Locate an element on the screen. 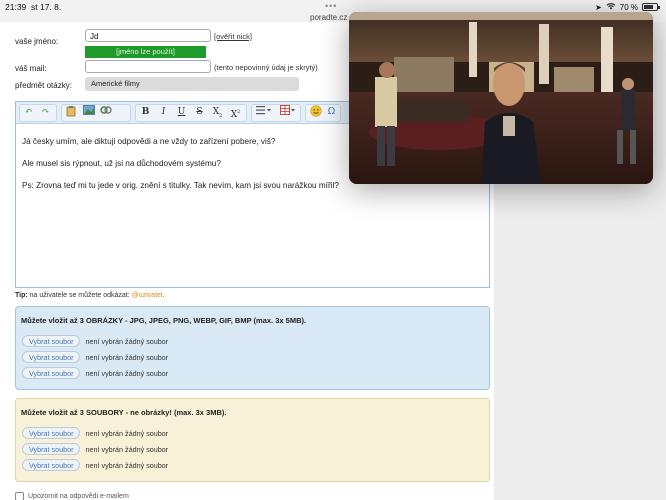 The width and height of the screenshot is (666, 500). status-indicators: ➤ 70 % is located at coordinates (627, 7).